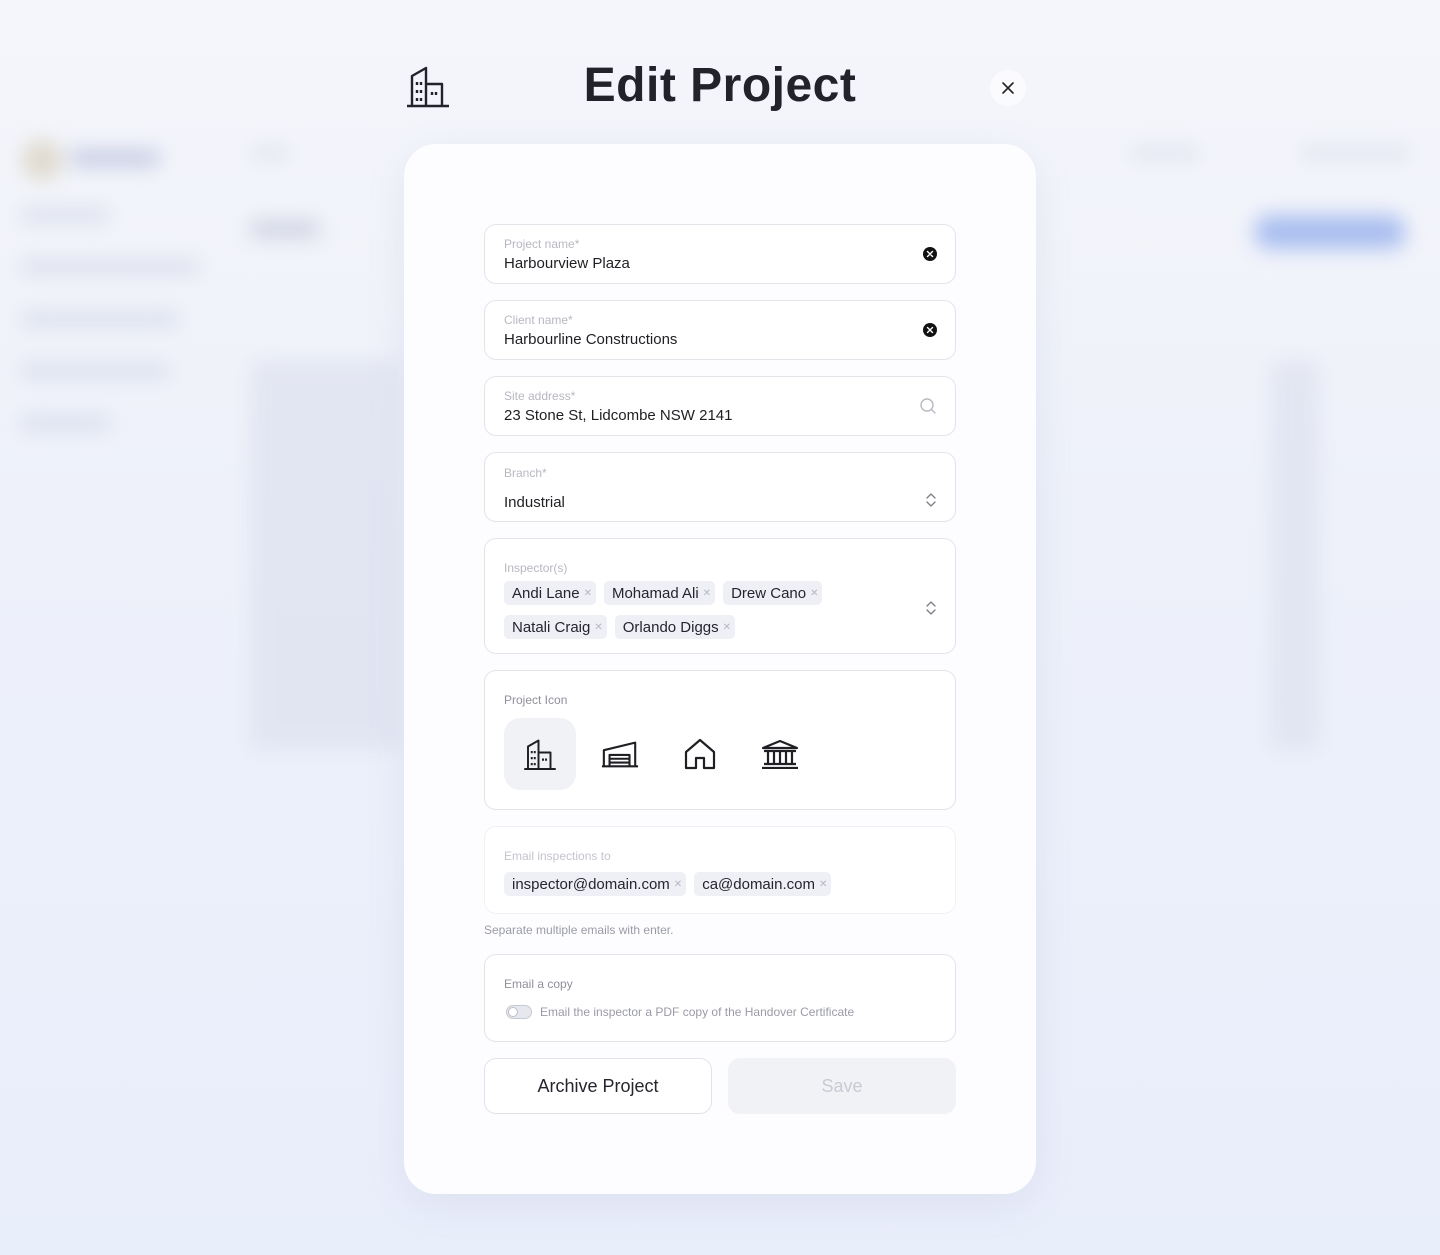 This screenshot has width=1440, height=1255. Describe the element at coordinates (842, 1086) in the screenshot. I see `save-button: Save` at that location.